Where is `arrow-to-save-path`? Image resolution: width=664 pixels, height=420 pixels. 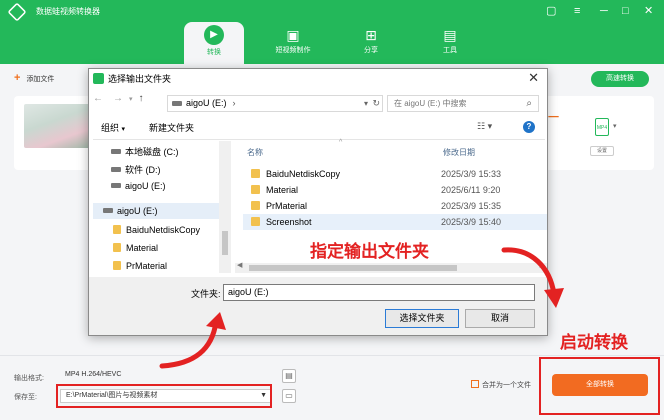
arrow-to-save-path is located at coordinates (192, 340).